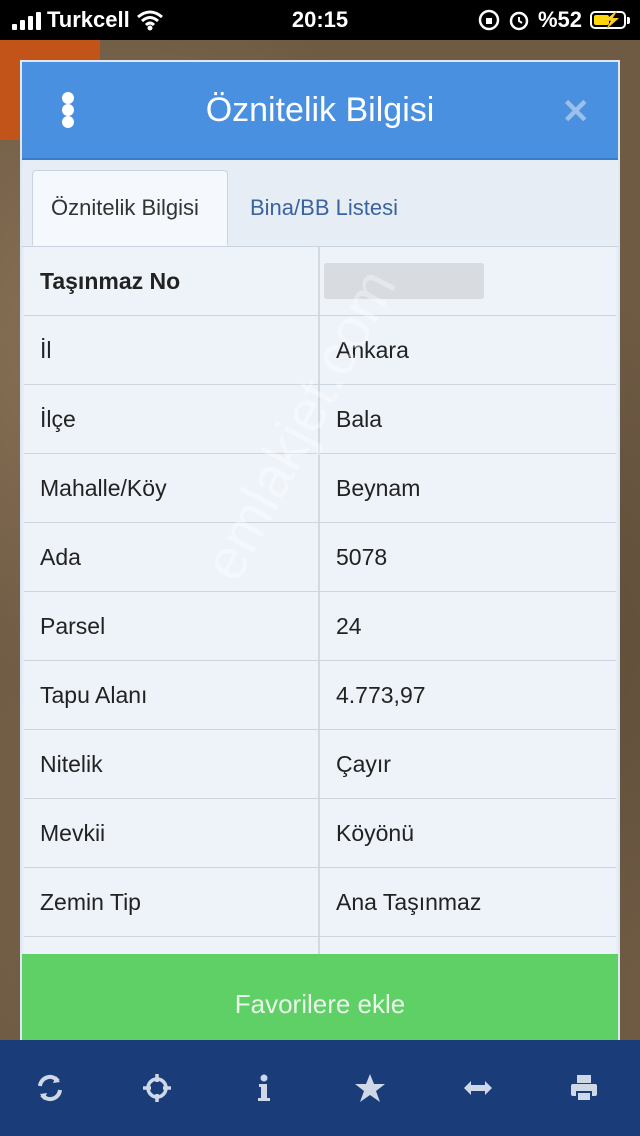 Image resolution: width=640 pixels, height=1136 pixels. I want to click on row-key: Mahalle/Köy, so click(172, 488).